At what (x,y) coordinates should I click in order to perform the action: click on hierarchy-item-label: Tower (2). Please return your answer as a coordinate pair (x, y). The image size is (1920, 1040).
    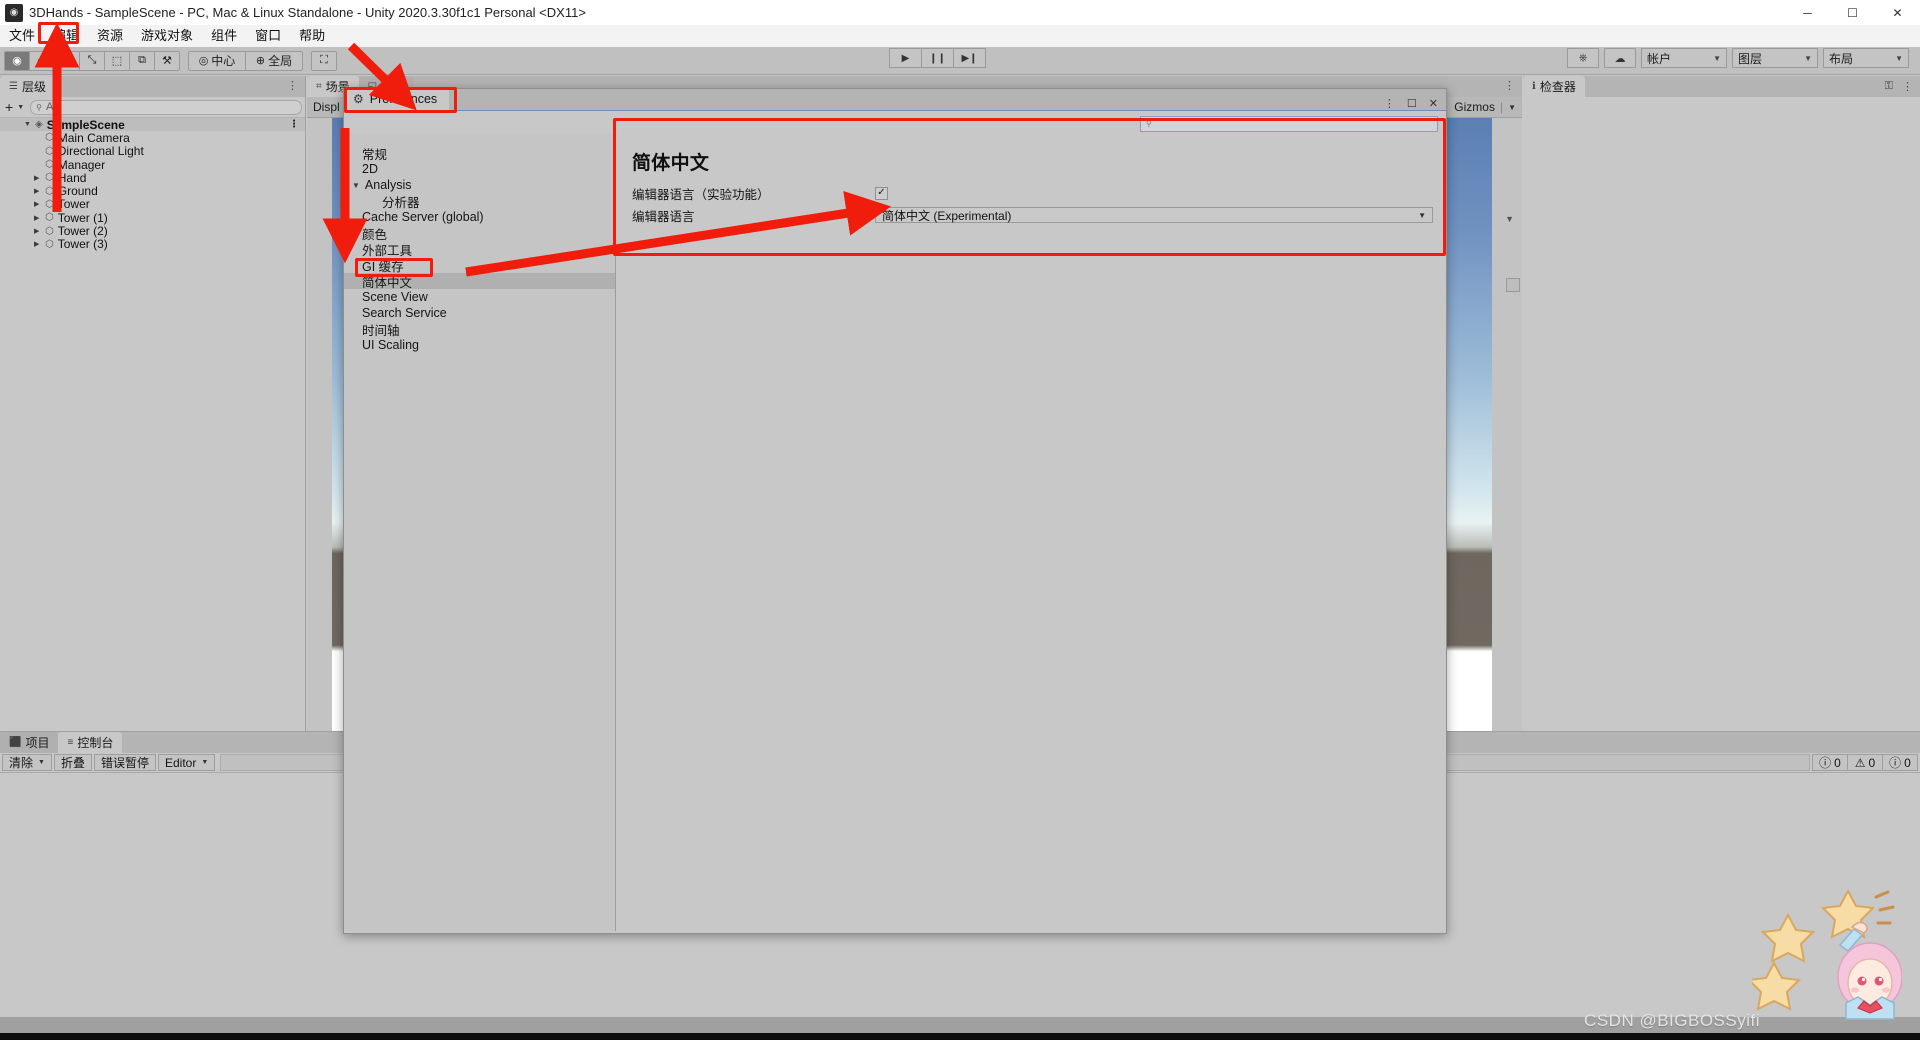
    Looking at the image, I should click on (82, 231).